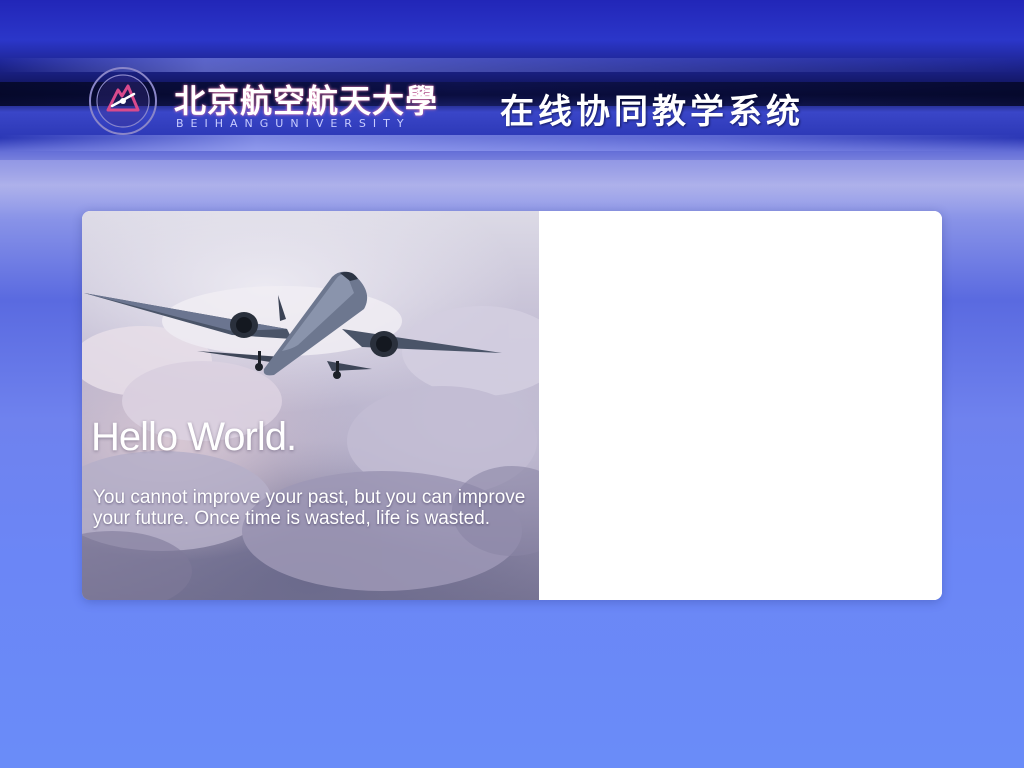  What do you see at coordinates (194, 437) in the screenshot?
I see `hero-title: Hello World.` at bounding box center [194, 437].